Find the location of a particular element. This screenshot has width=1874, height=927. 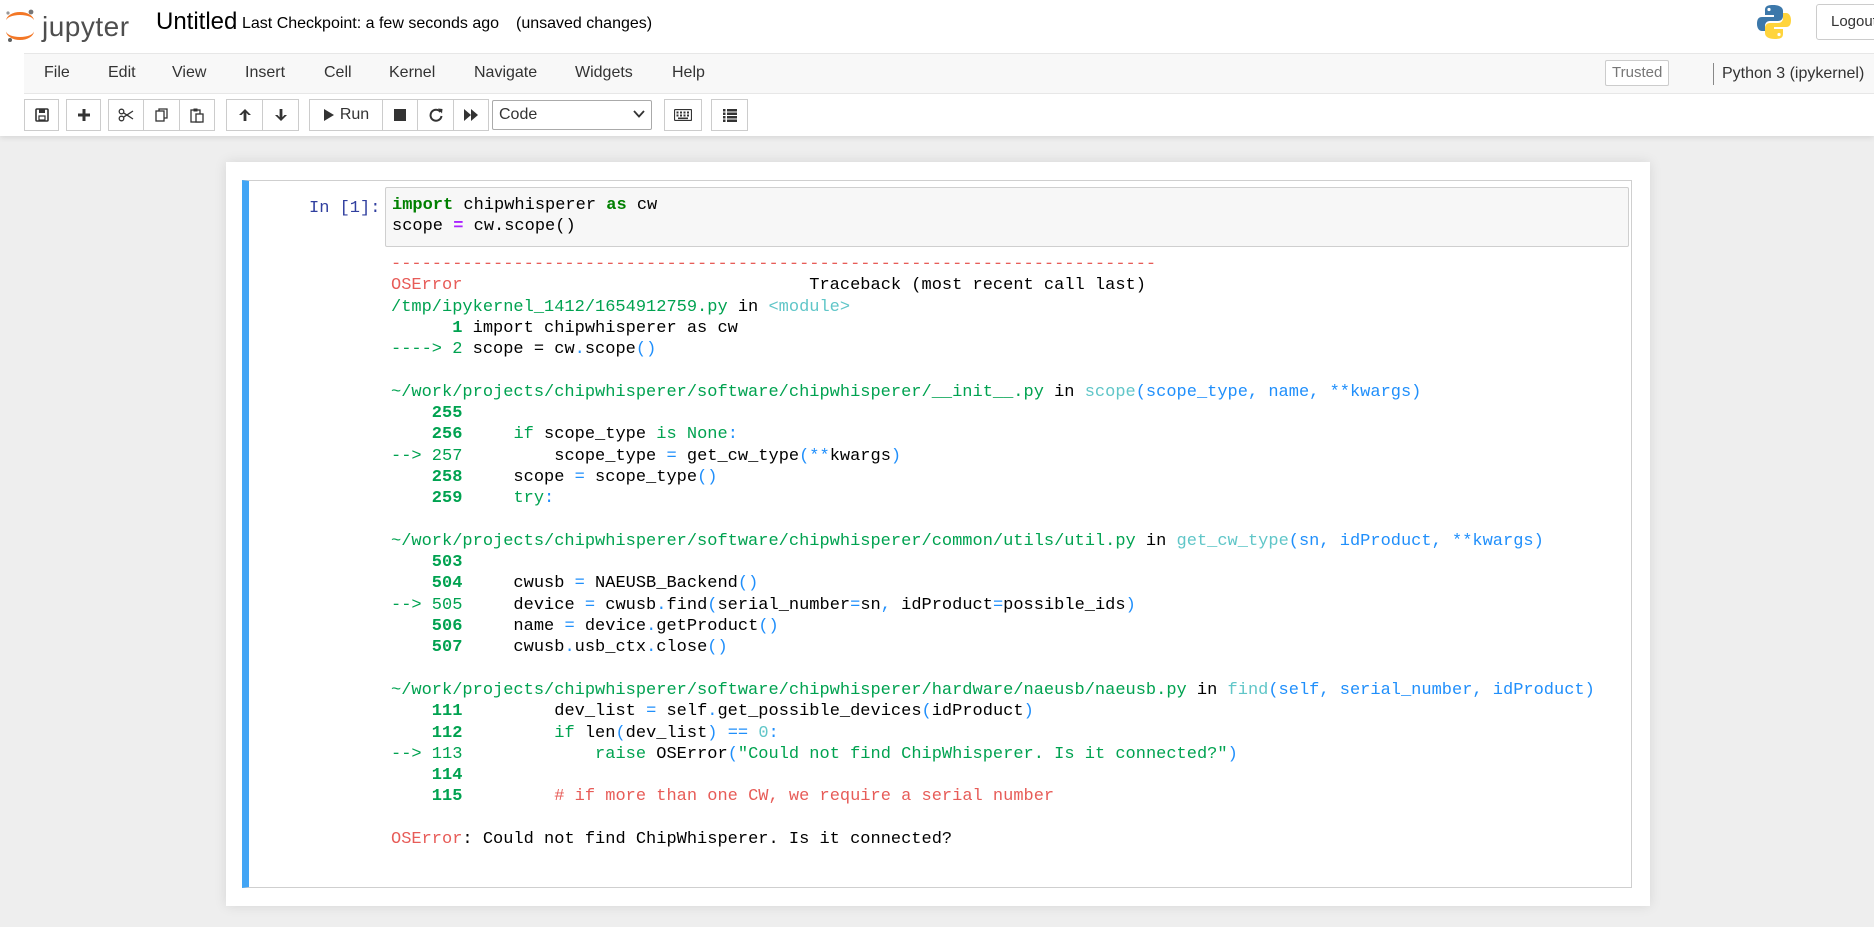

restart-run-all-button is located at coordinates (471, 115).